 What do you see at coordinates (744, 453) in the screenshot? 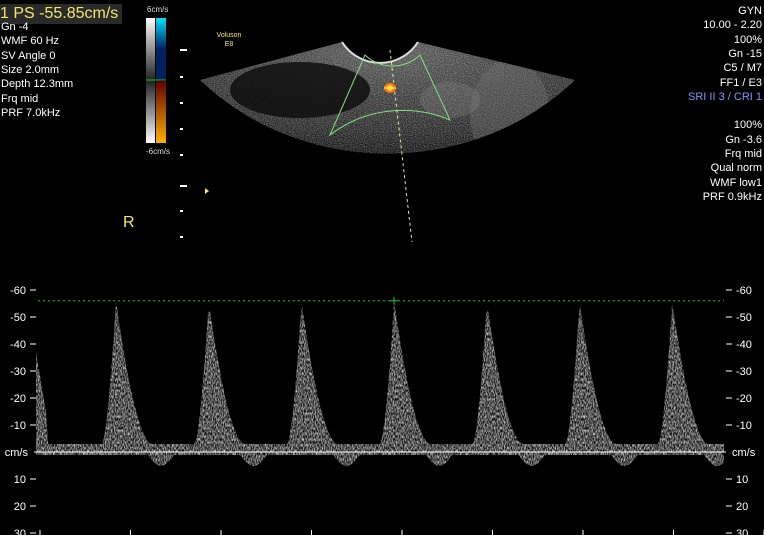
I see `right-axis-unit: cm/s` at bounding box center [744, 453].